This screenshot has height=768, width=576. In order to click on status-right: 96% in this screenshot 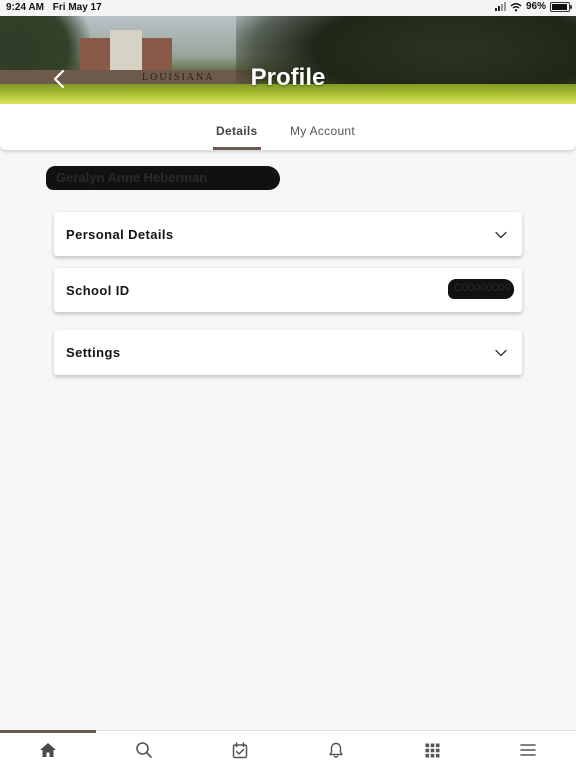, I will do `click(533, 6)`.